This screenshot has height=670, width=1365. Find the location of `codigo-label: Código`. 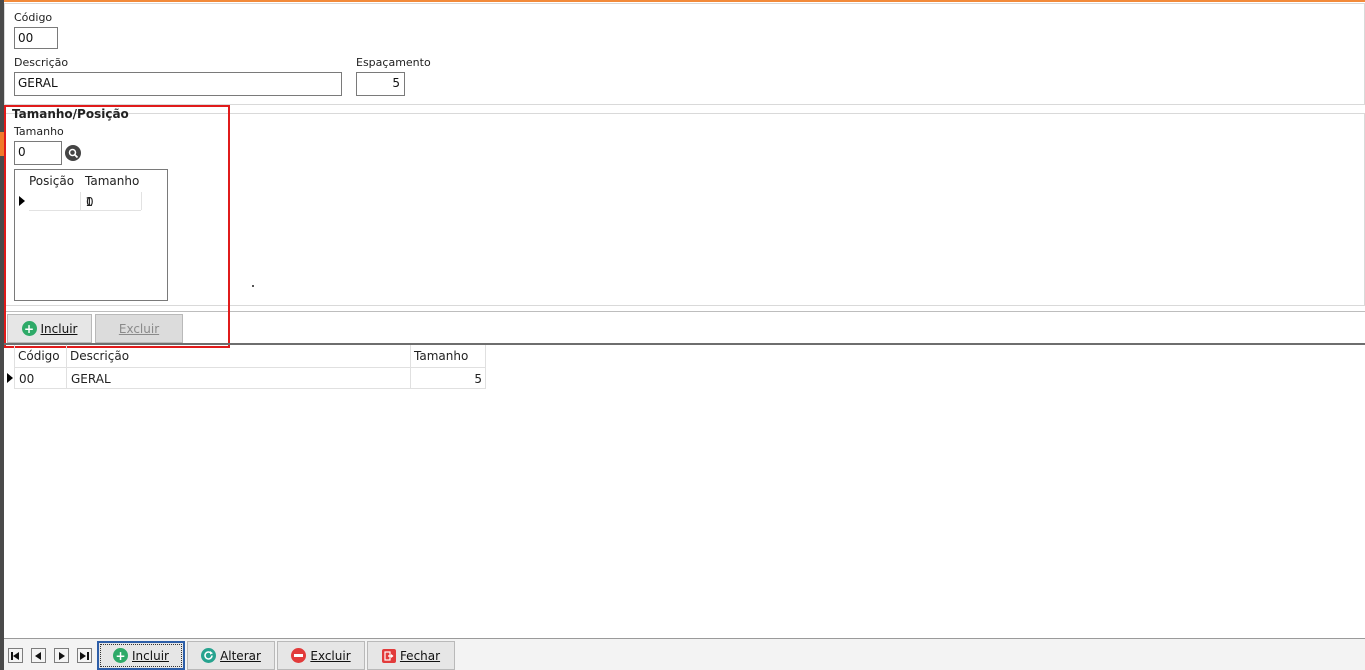

codigo-label: Código is located at coordinates (33, 17).